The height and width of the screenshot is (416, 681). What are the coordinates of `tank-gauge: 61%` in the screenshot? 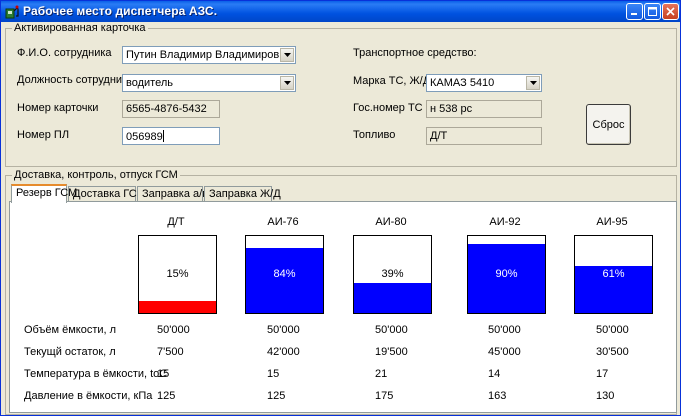 It's located at (613, 274).